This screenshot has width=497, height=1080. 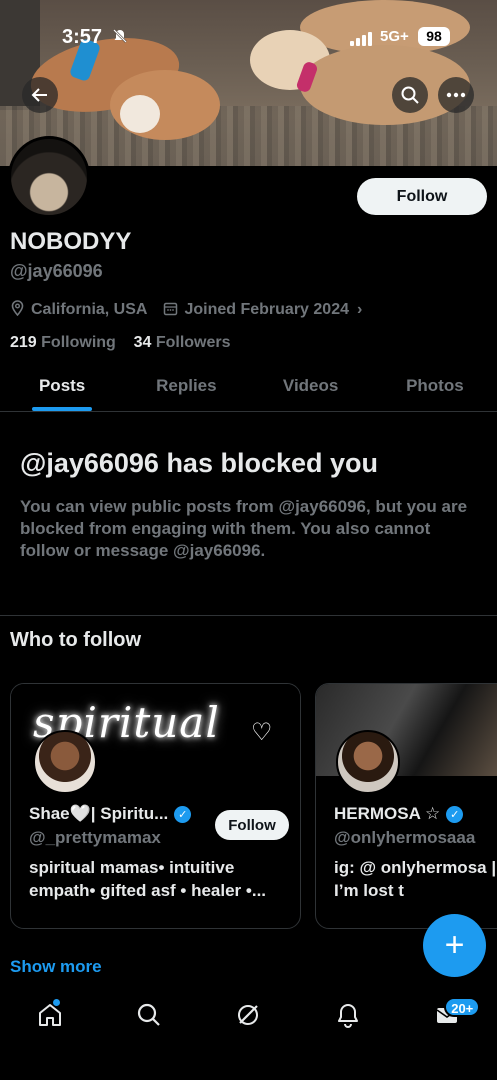 I want to click on tab-photos: Photos, so click(x=435, y=387).